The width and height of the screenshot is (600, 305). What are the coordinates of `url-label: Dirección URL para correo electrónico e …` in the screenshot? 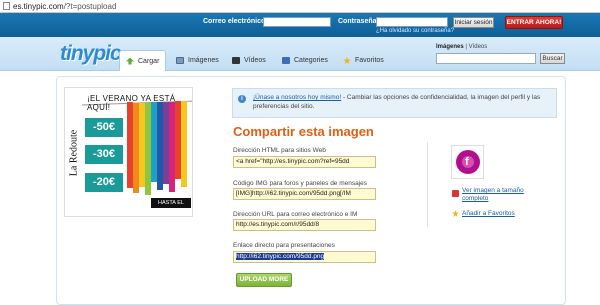 It's located at (295, 214).